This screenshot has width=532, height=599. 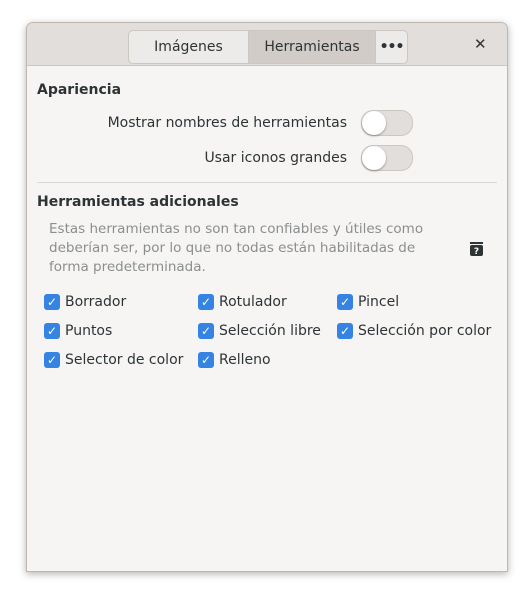 I want to click on tool-label: Puntos, so click(x=89, y=331).